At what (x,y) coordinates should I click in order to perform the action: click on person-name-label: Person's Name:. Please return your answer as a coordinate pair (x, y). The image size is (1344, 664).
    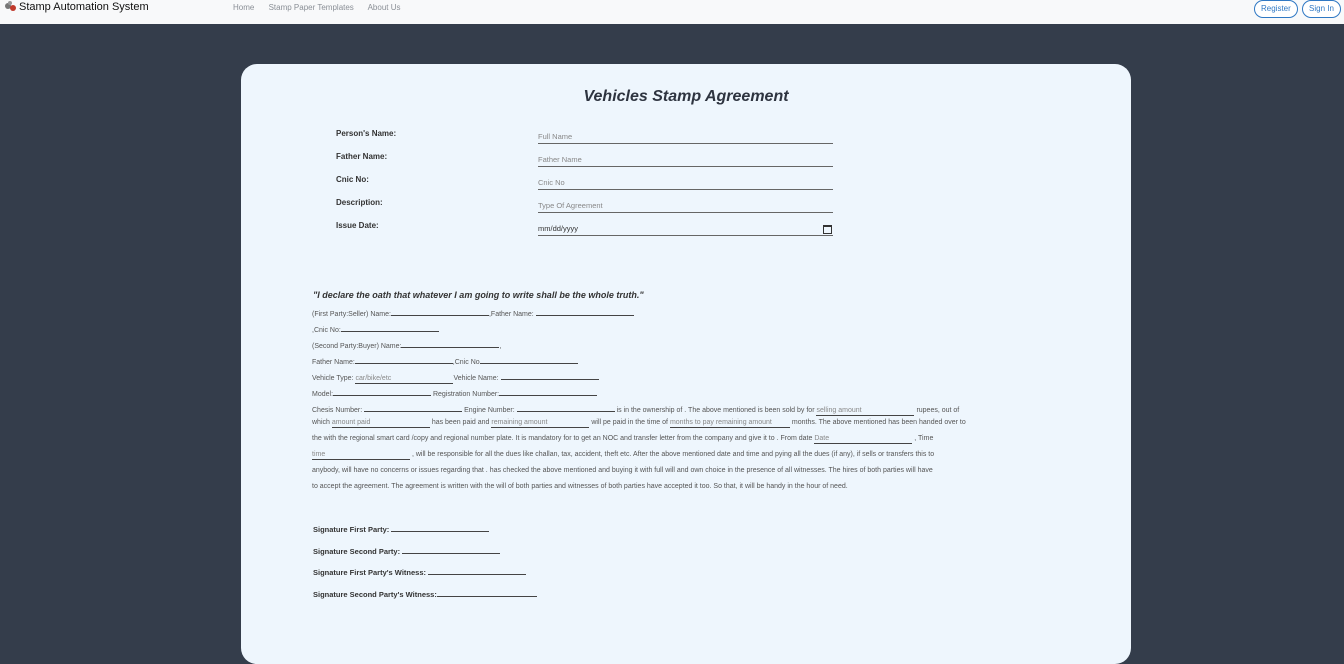
    Looking at the image, I should click on (366, 133).